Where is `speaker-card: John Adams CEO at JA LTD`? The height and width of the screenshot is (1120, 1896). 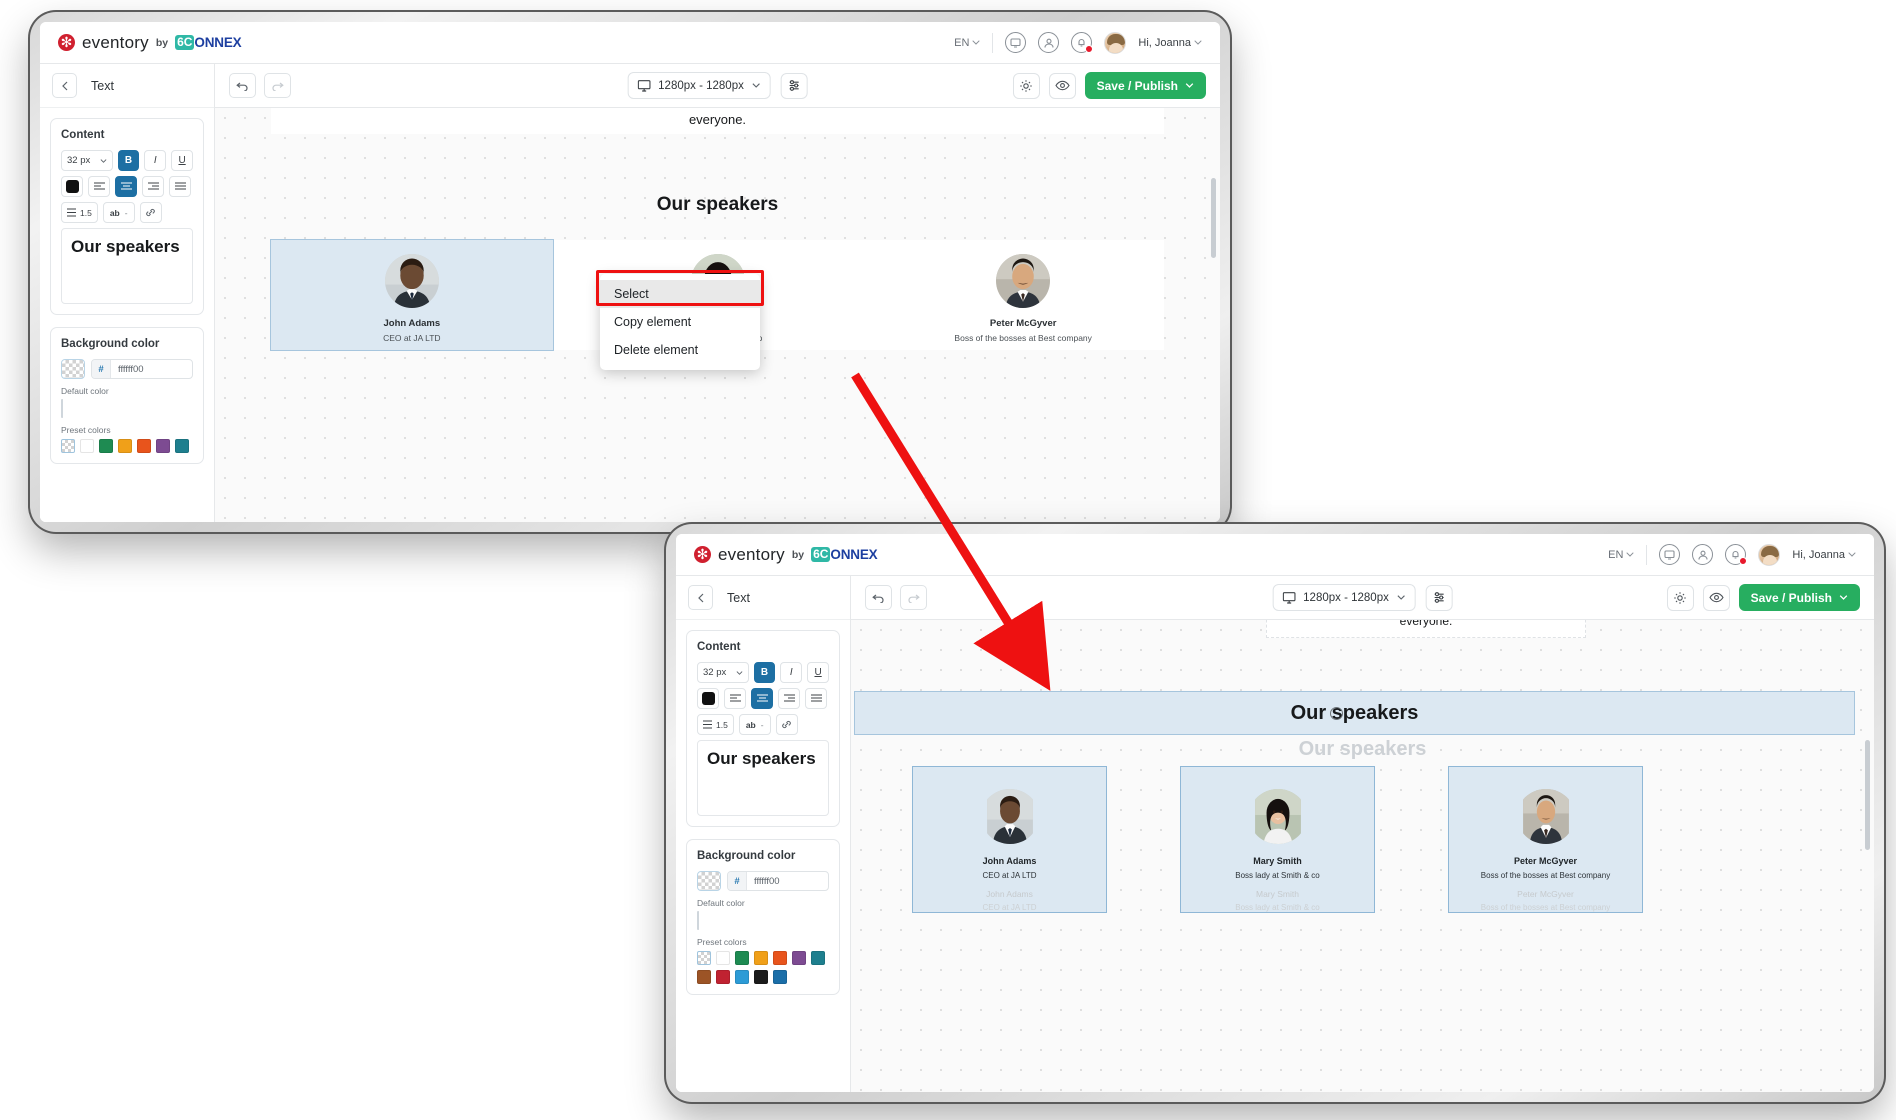 speaker-card: John Adams CEO at JA LTD is located at coordinates (412, 295).